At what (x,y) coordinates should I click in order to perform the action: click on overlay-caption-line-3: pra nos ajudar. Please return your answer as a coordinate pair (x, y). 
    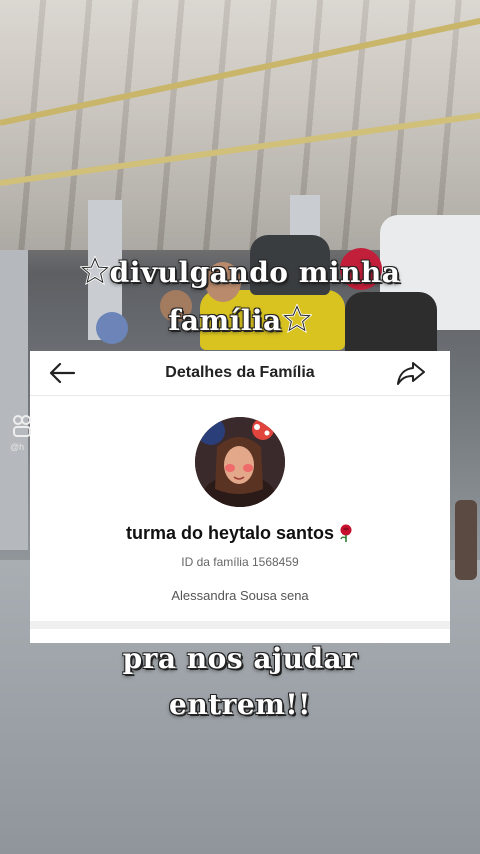
    Looking at the image, I should click on (240, 658).